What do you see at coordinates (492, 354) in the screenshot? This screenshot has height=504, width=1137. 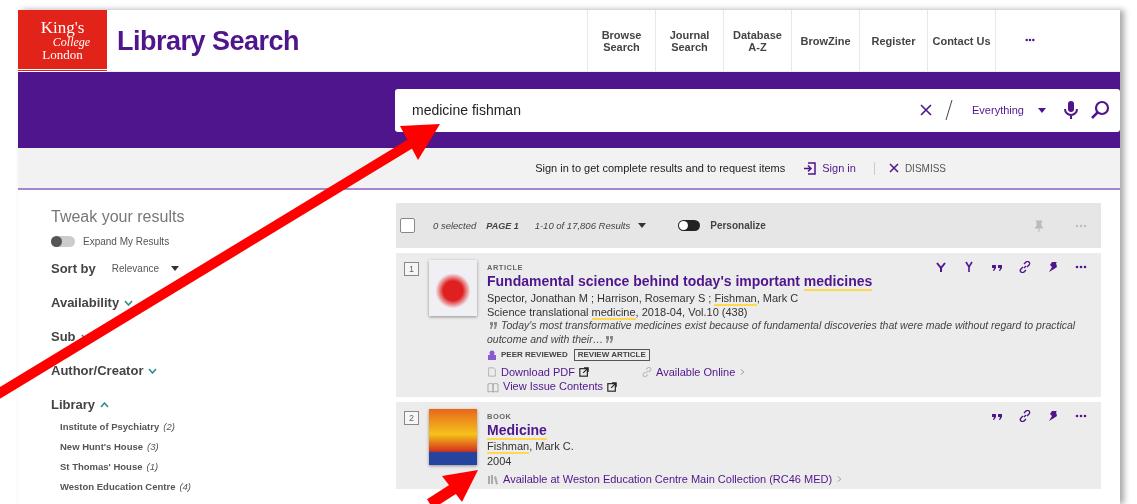 I see `badge-icon` at bounding box center [492, 354].